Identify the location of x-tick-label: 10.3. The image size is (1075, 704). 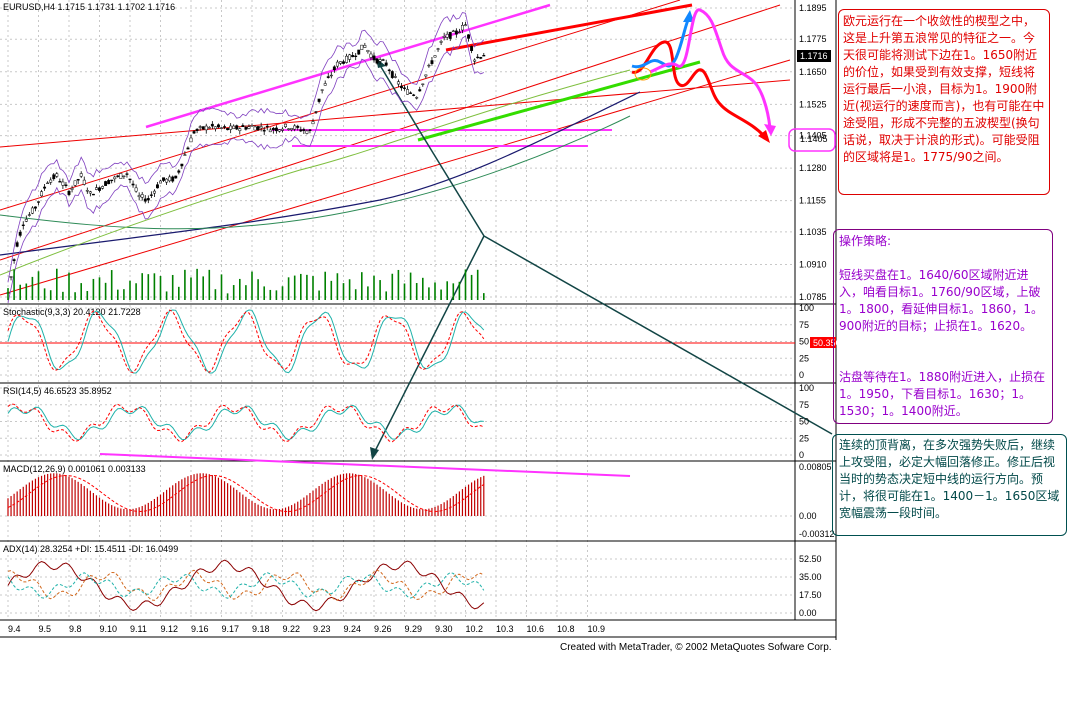
(505, 629).